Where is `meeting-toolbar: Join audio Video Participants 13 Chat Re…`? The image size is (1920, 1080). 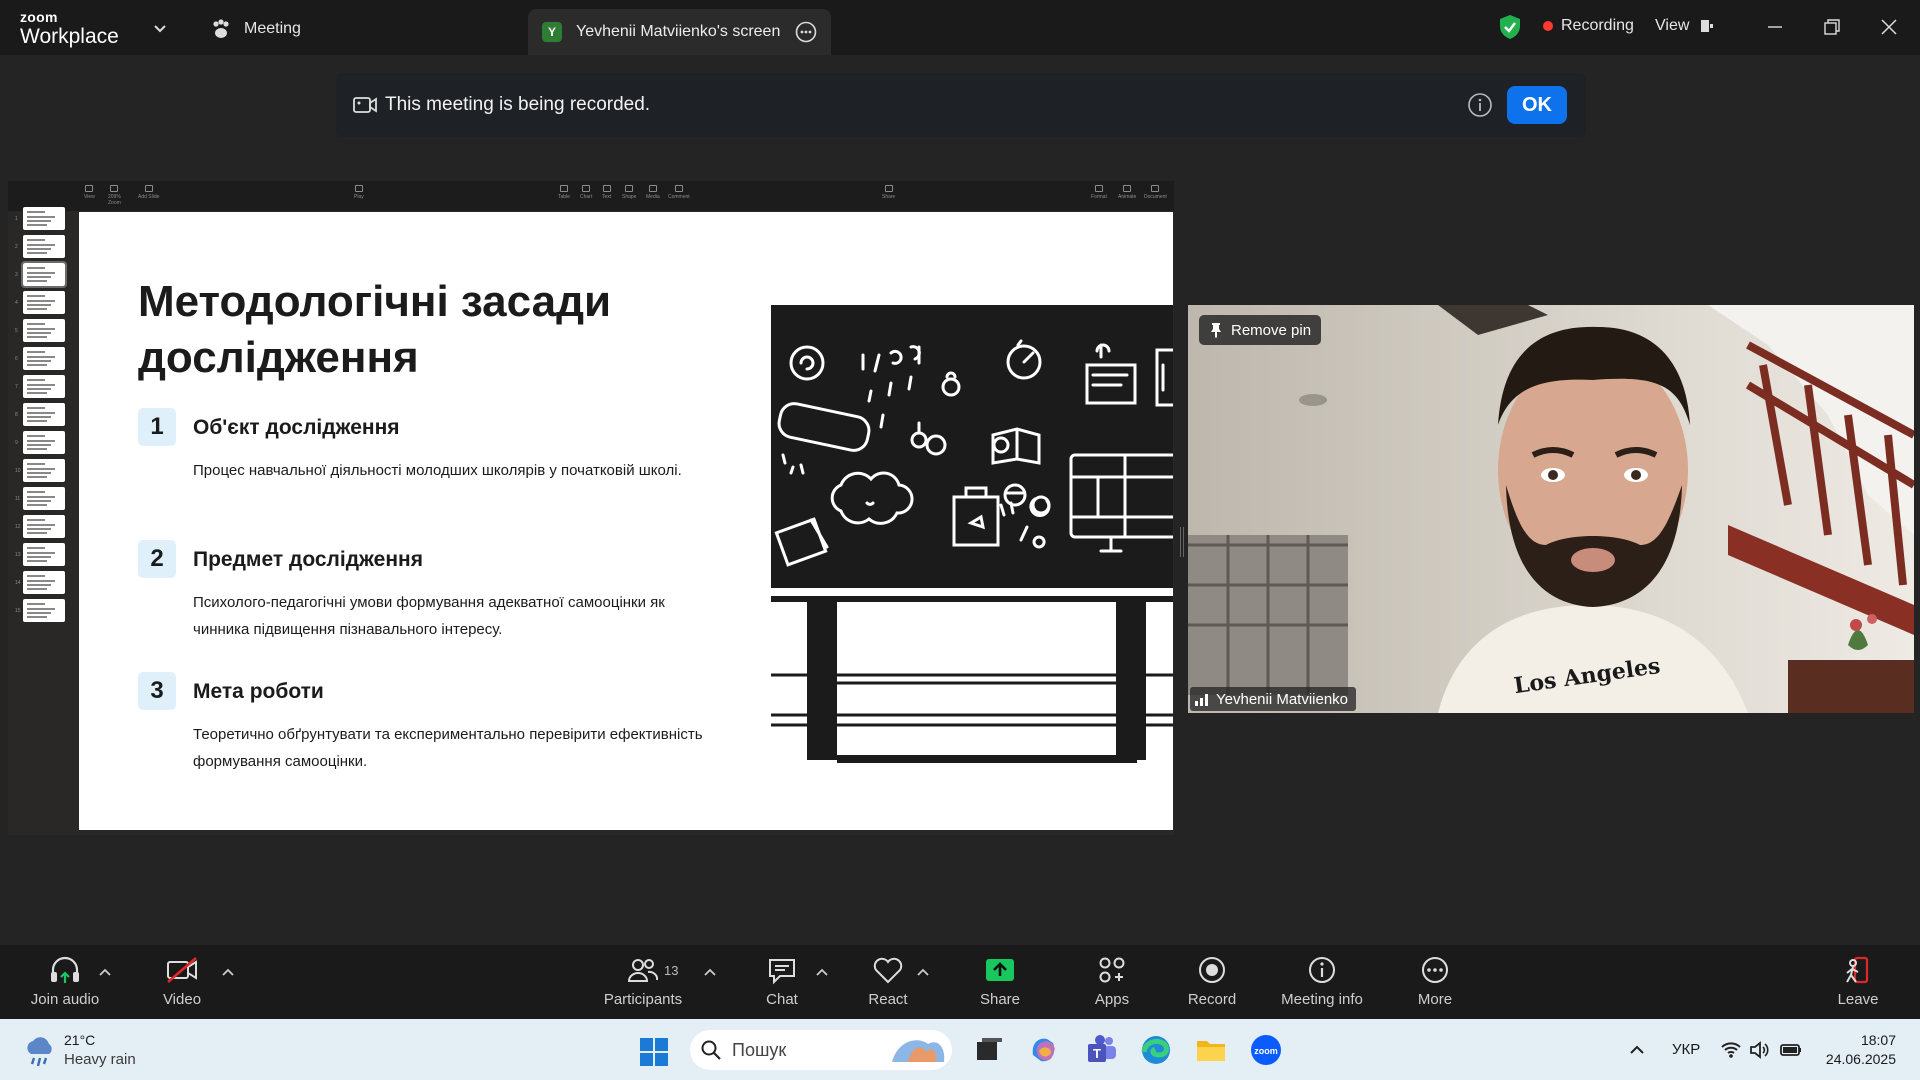 meeting-toolbar: Join audio Video Participants 13 Chat Re… is located at coordinates (960, 982).